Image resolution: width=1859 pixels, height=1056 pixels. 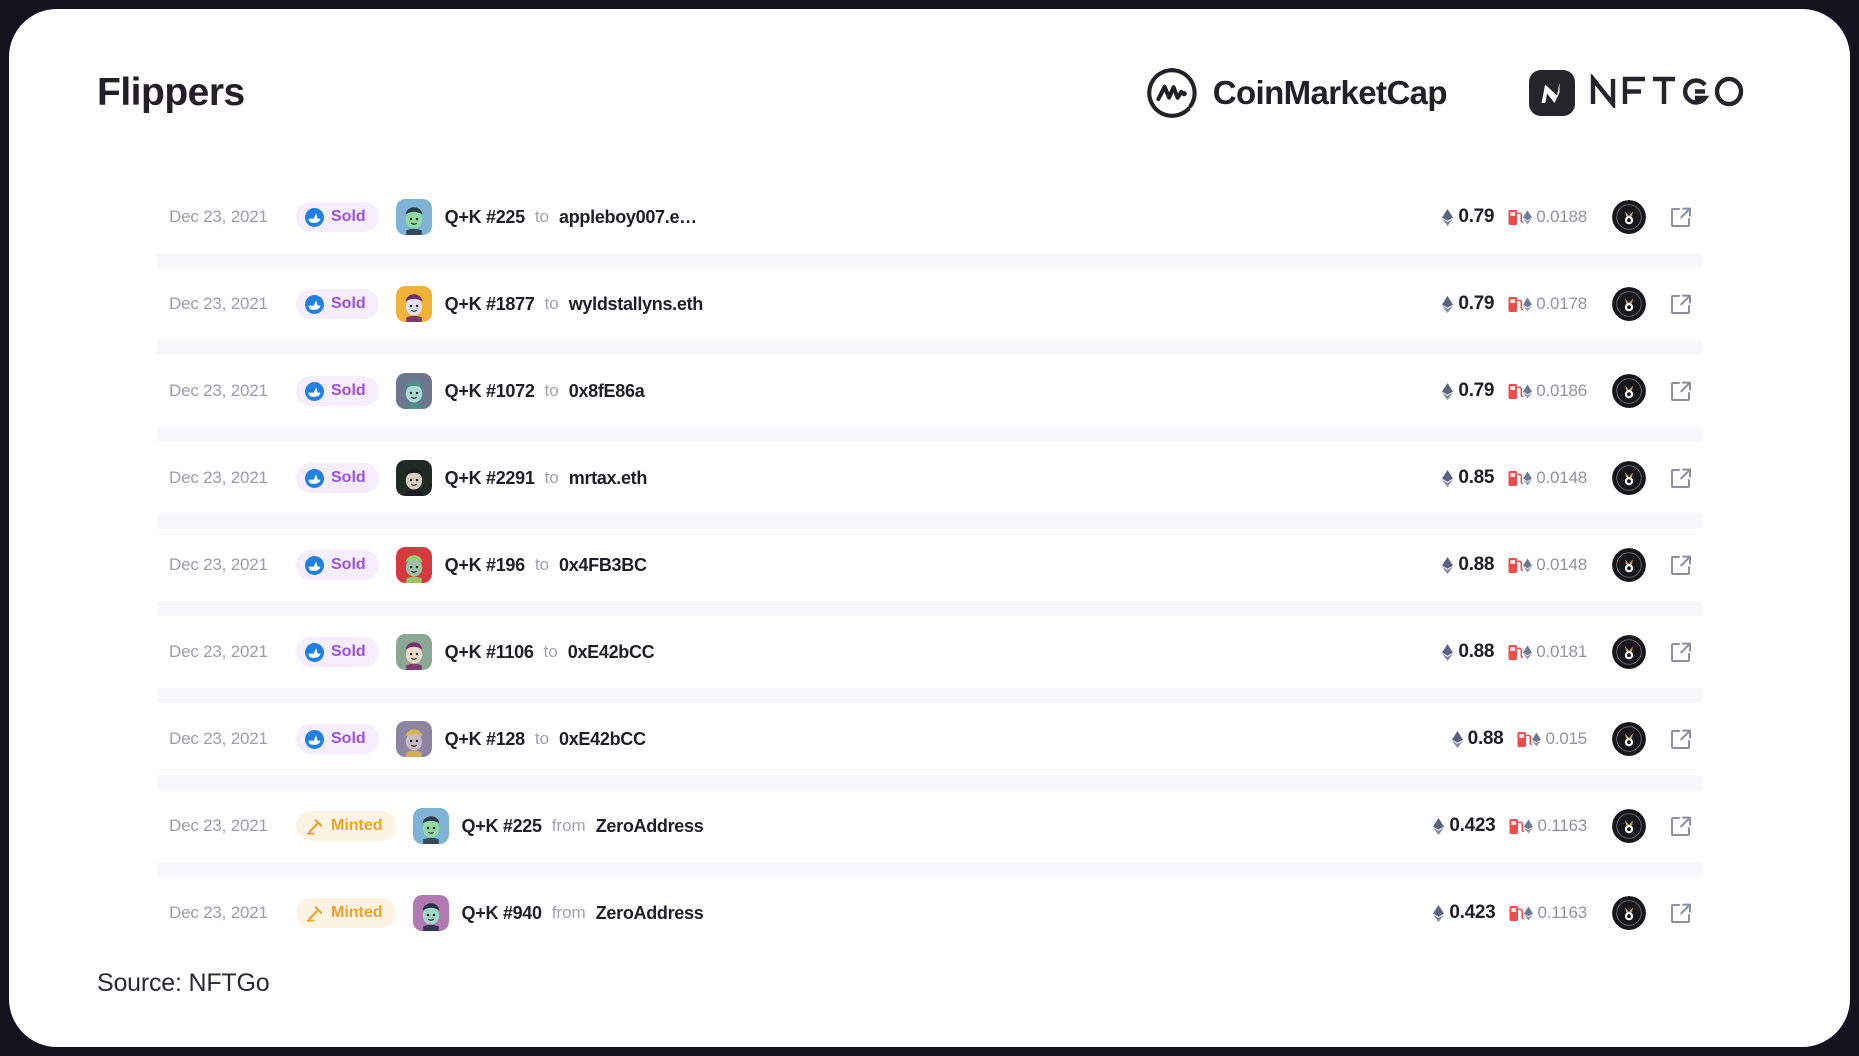 I want to click on row-separator, so click(x=929, y=434).